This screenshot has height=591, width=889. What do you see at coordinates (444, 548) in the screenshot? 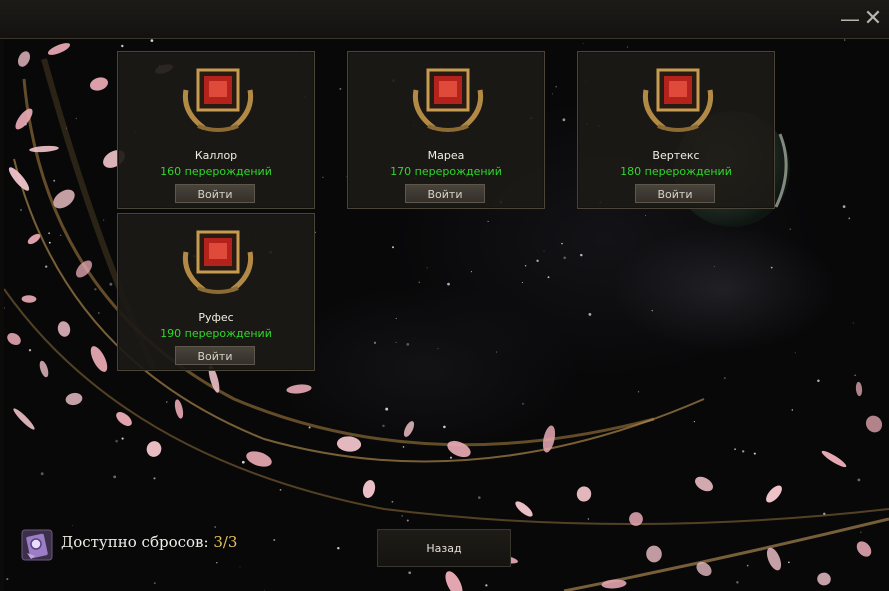
I see `back-button: Назад` at bounding box center [444, 548].